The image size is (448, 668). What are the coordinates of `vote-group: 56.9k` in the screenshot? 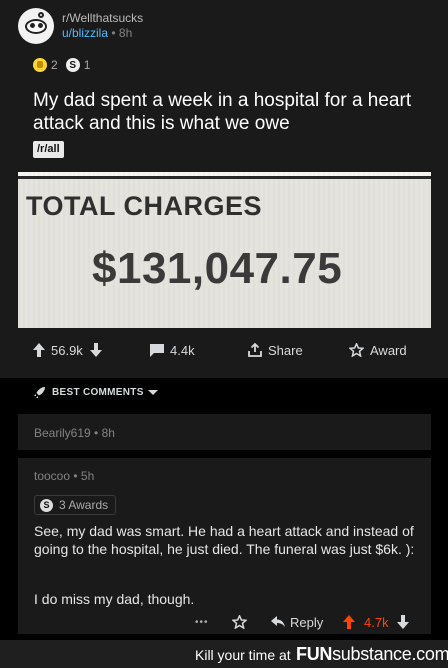 It's located at (67, 350).